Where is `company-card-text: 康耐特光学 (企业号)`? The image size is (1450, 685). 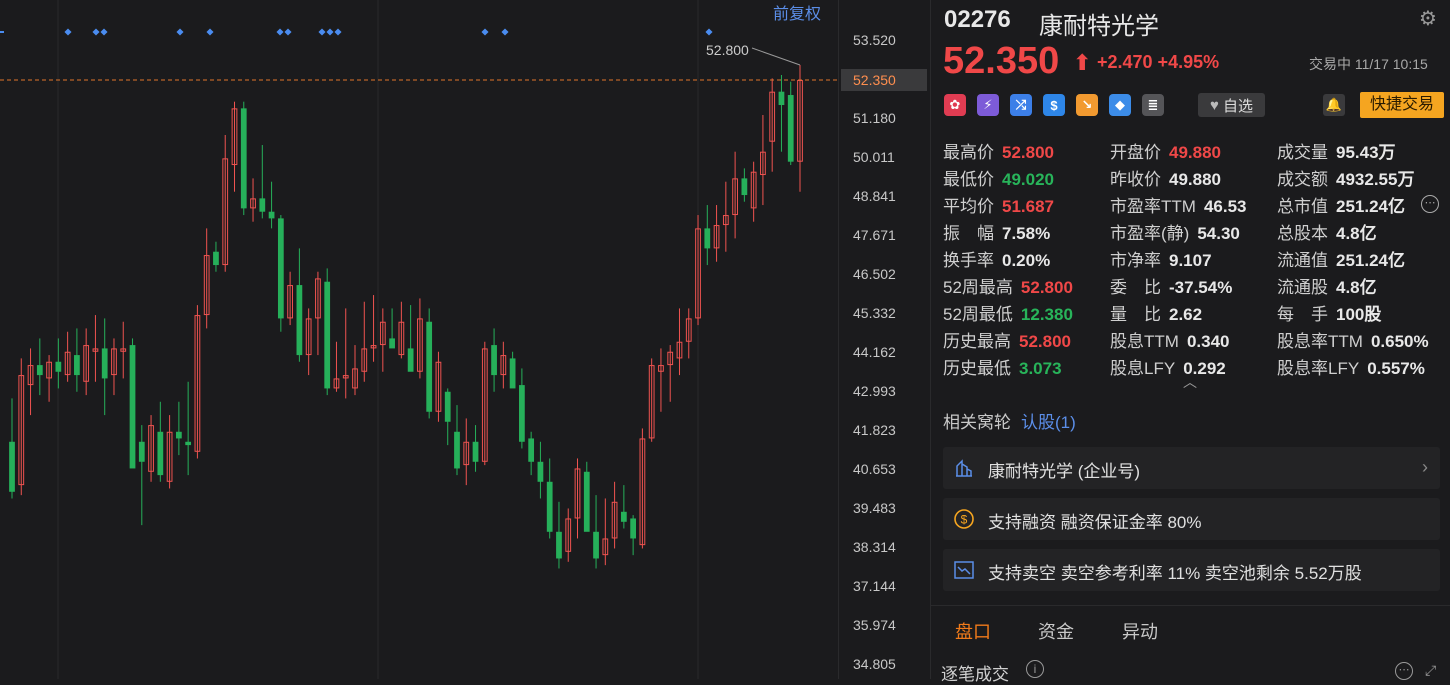
company-card-text: 康耐特光学 (企业号) is located at coordinates (1064, 471).